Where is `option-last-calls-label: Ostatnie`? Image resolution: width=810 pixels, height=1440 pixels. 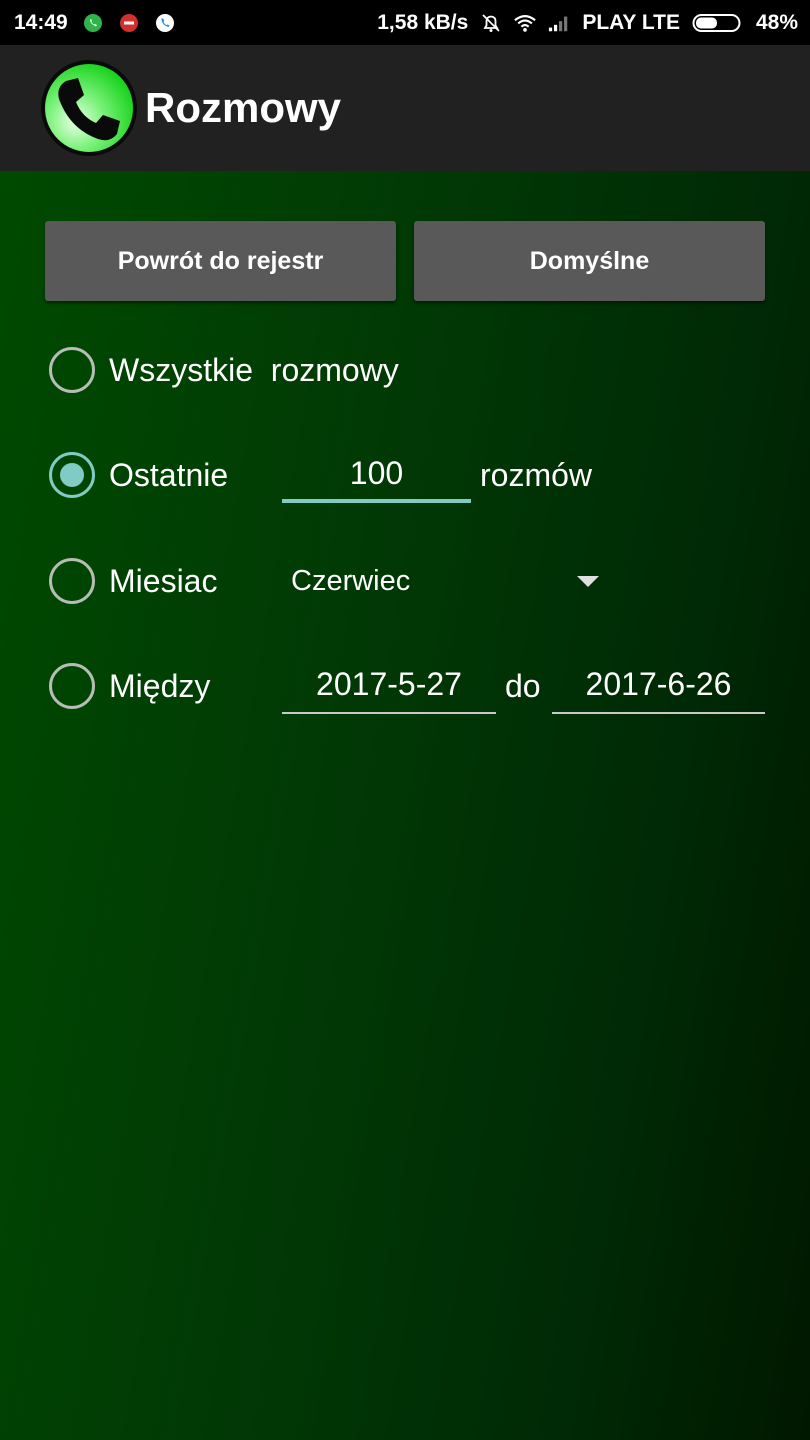
option-last-calls-label: Ostatnie is located at coordinates (169, 475).